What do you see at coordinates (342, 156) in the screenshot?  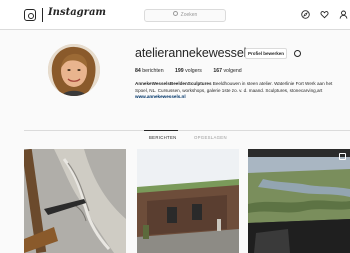 I see `multiple-images-icon` at bounding box center [342, 156].